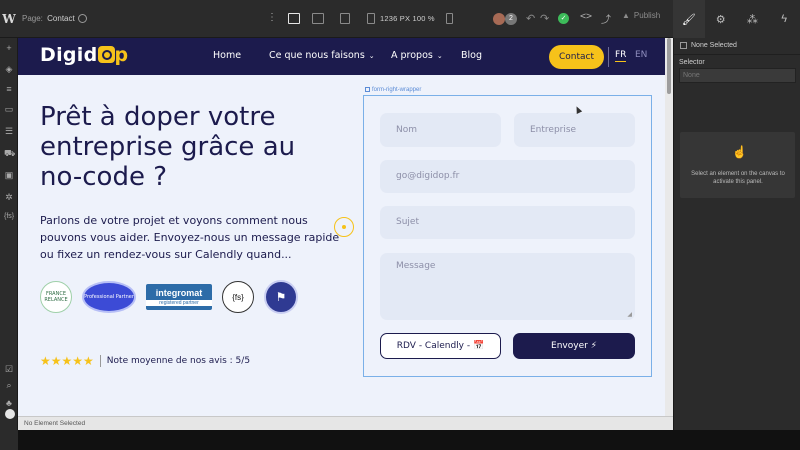  I want to click on pointer-click-icon: ☝, so click(739, 152).